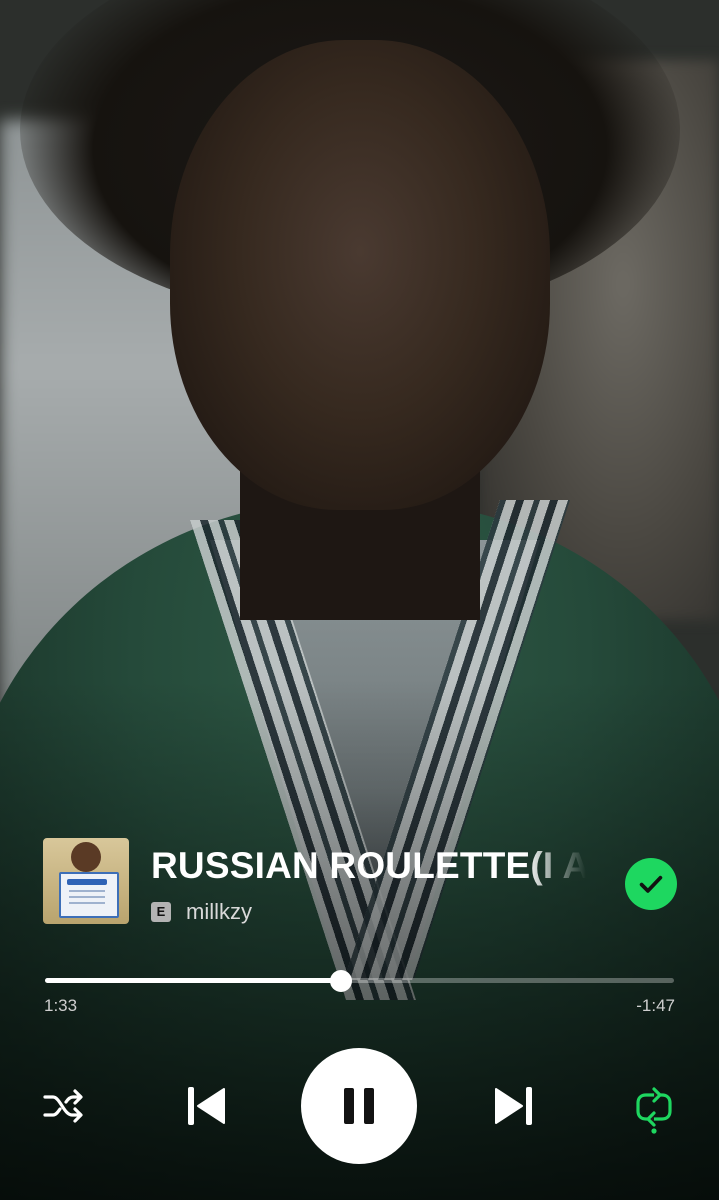 The height and width of the screenshot is (1200, 719). I want to click on skip-previous-icon, so click(206, 1106).